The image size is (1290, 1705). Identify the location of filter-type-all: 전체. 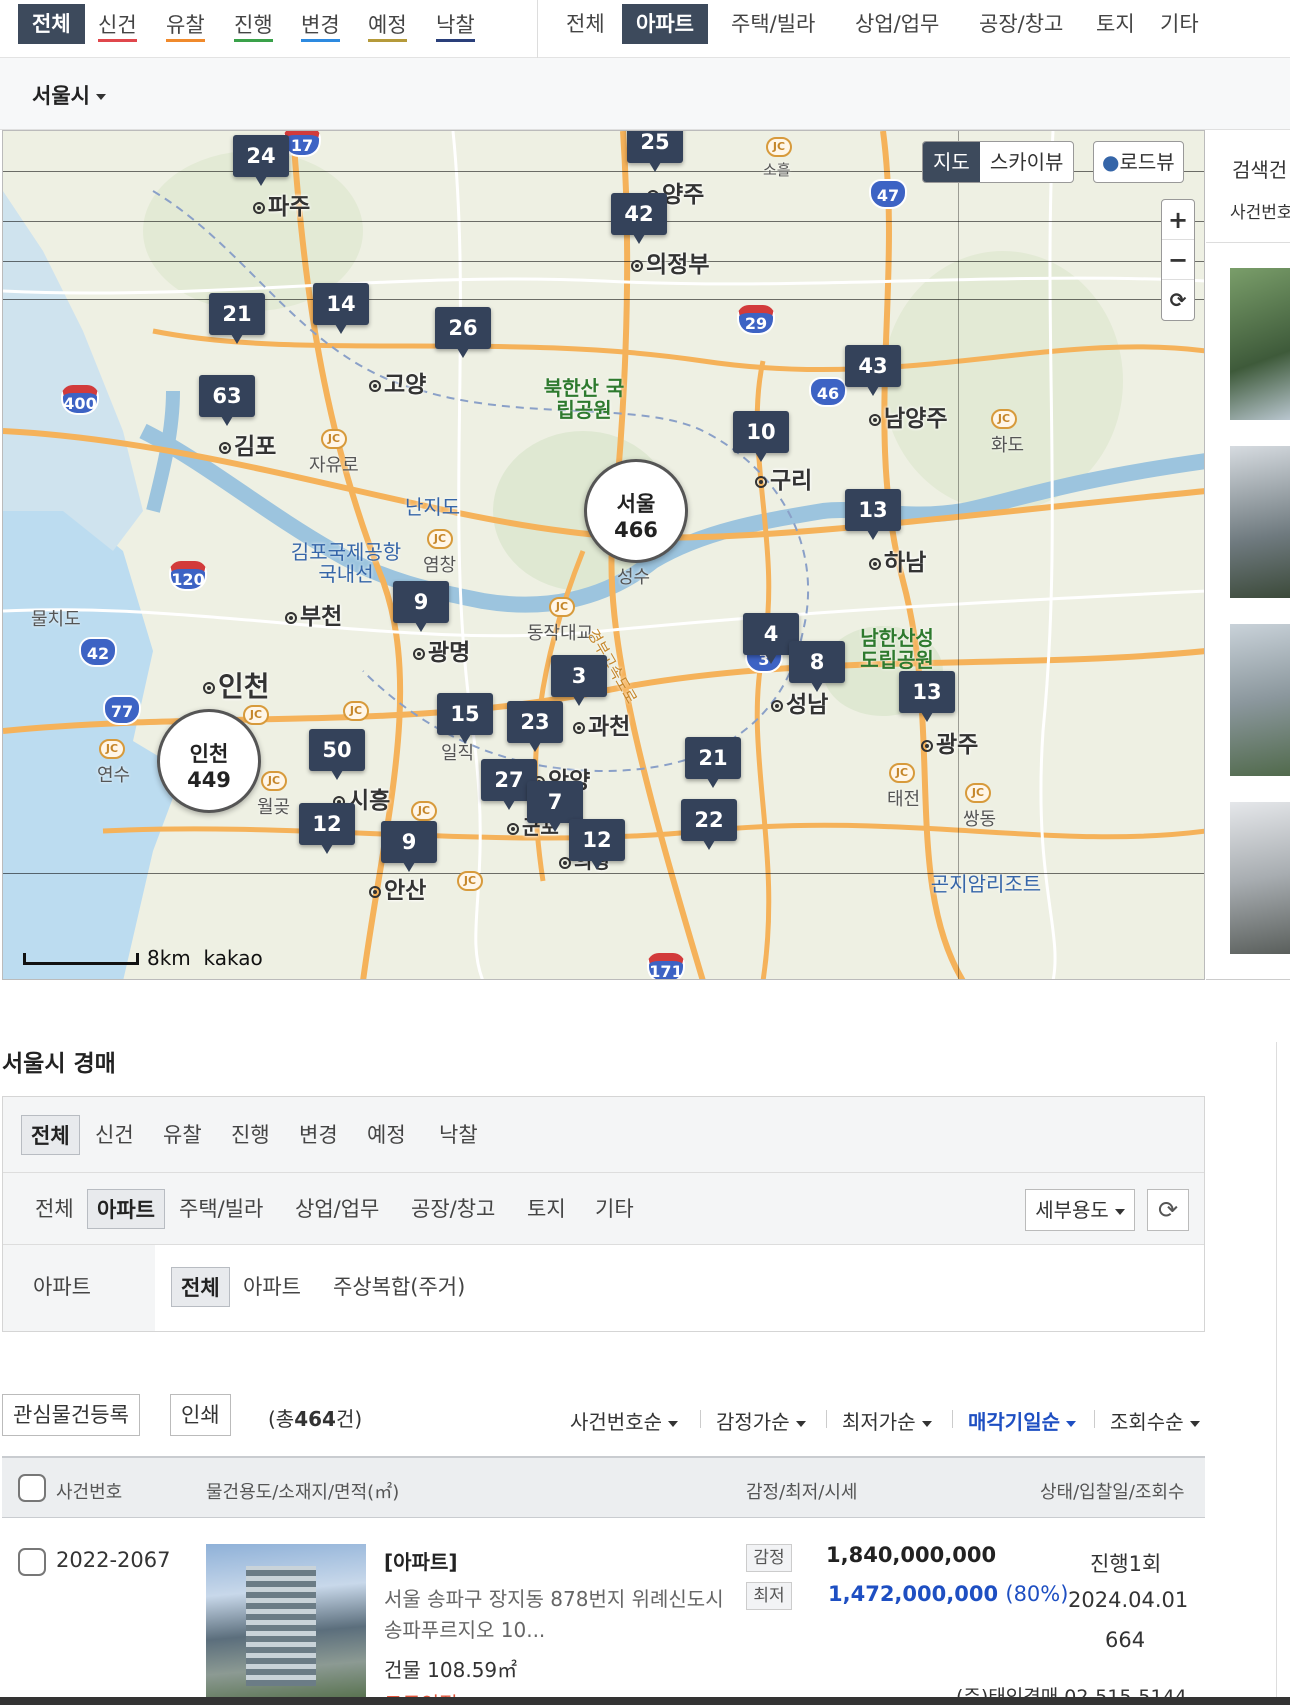
(54, 1209).